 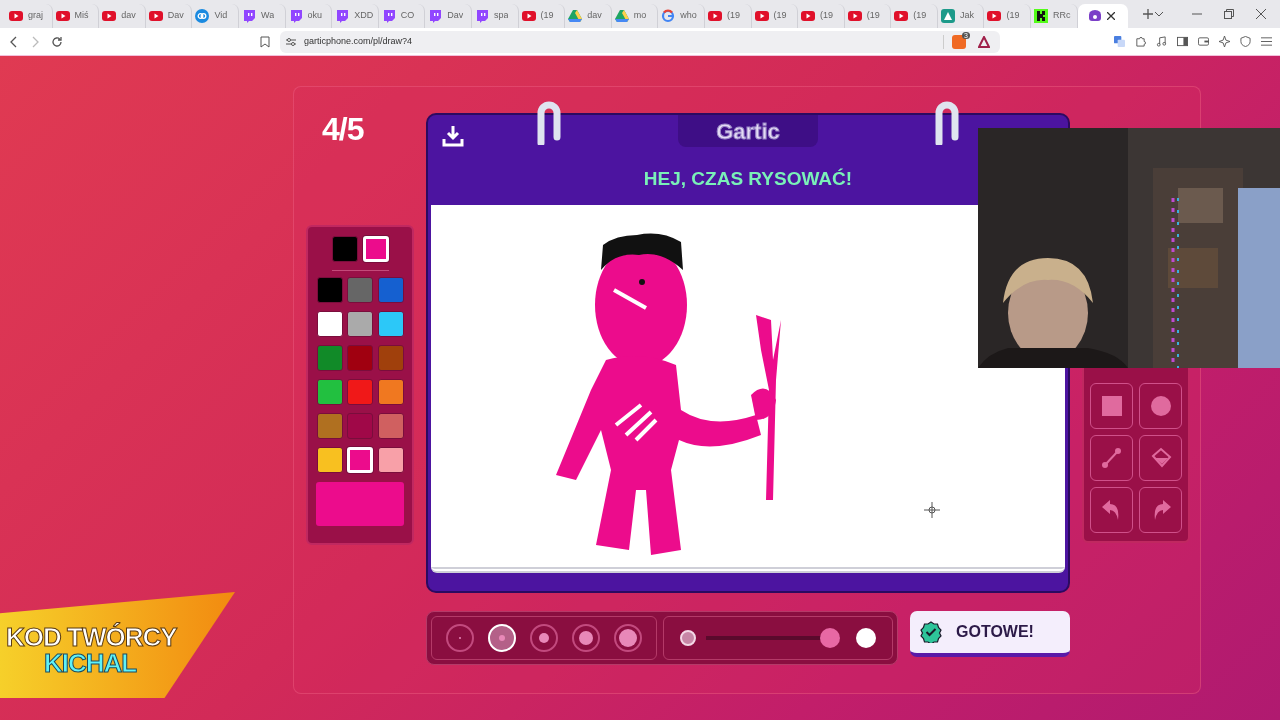 What do you see at coordinates (343, 129) in the screenshot?
I see `round-counter: 4/5` at bounding box center [343, 129].